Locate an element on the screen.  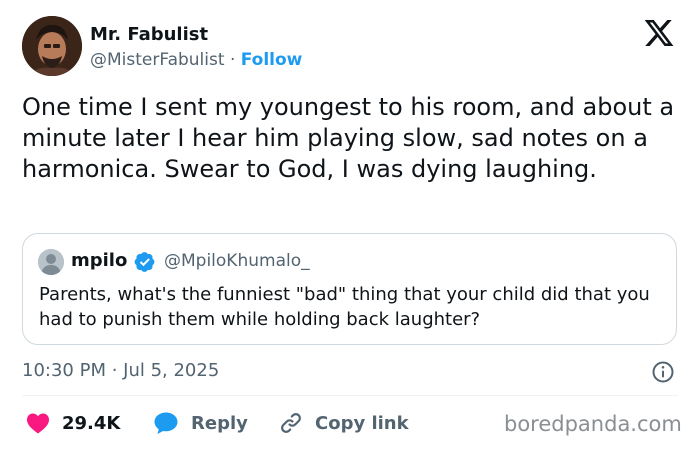
copy-link-label: Copy link is located at coordinates (362, 423).